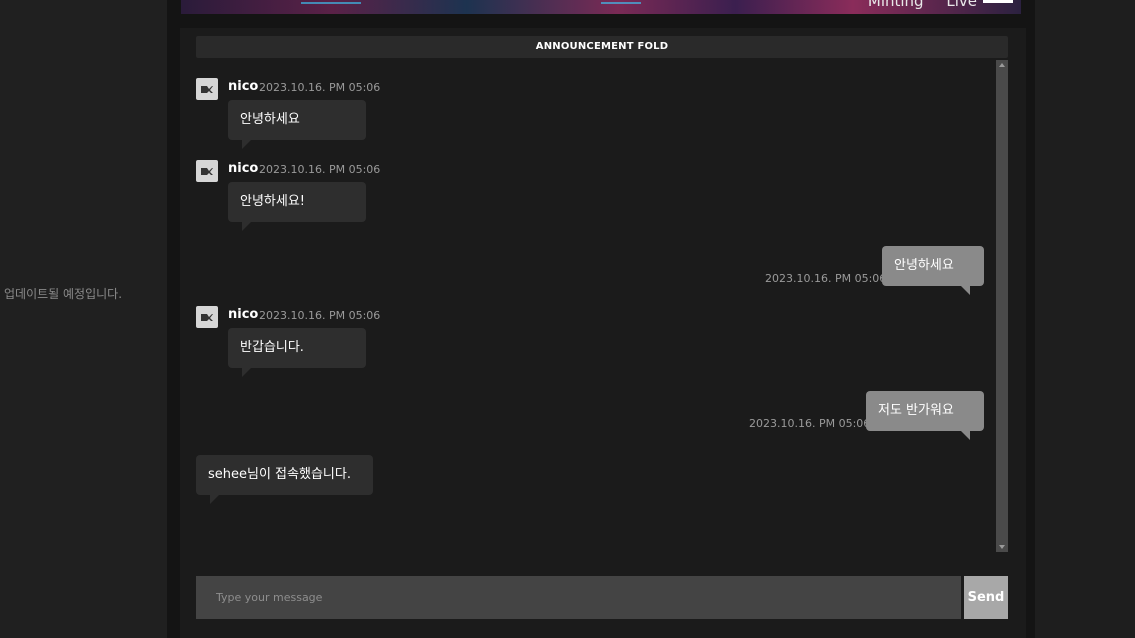 Image resolution: width=1135 pixels, height=638 pixels. Describe the element at coordinates (297, 352) in the screenshot. I see `message-bubble: 반갑습니다.` at that location.